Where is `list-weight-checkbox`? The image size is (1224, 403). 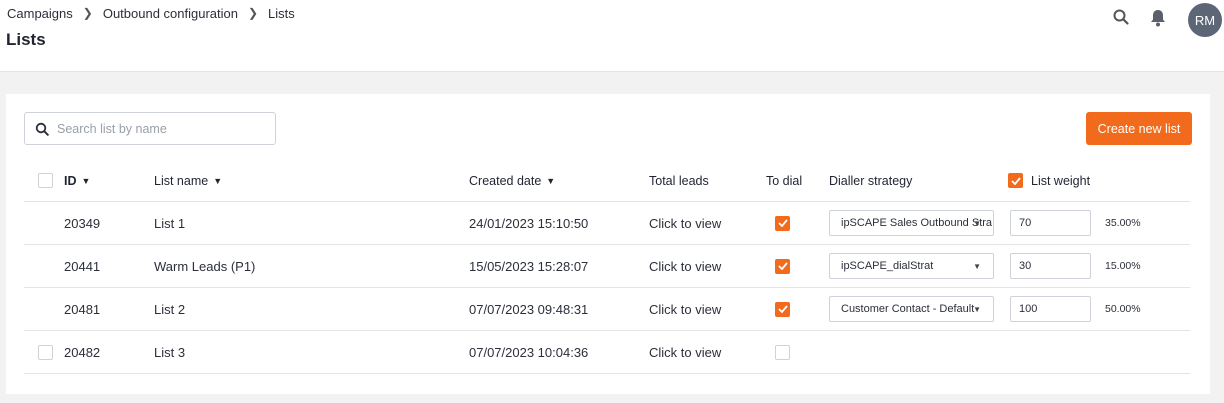 list-weight-checkbox is located at coordinates (1015, 180).